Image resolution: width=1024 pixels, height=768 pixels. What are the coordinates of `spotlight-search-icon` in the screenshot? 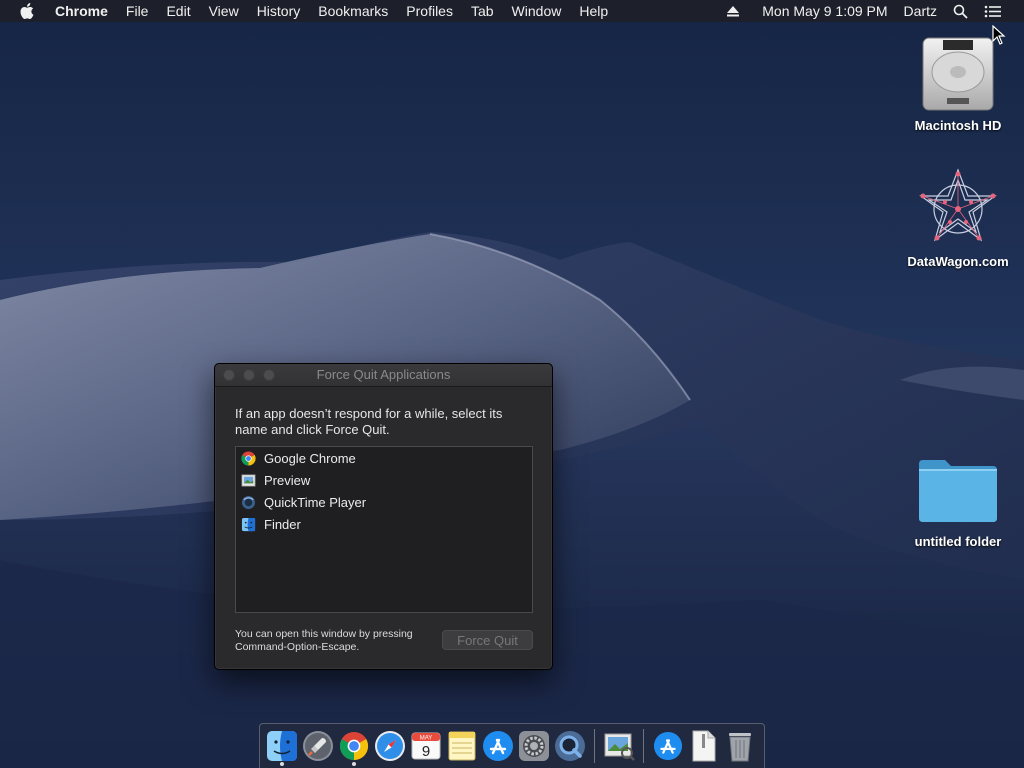 It's located at (960, 11).